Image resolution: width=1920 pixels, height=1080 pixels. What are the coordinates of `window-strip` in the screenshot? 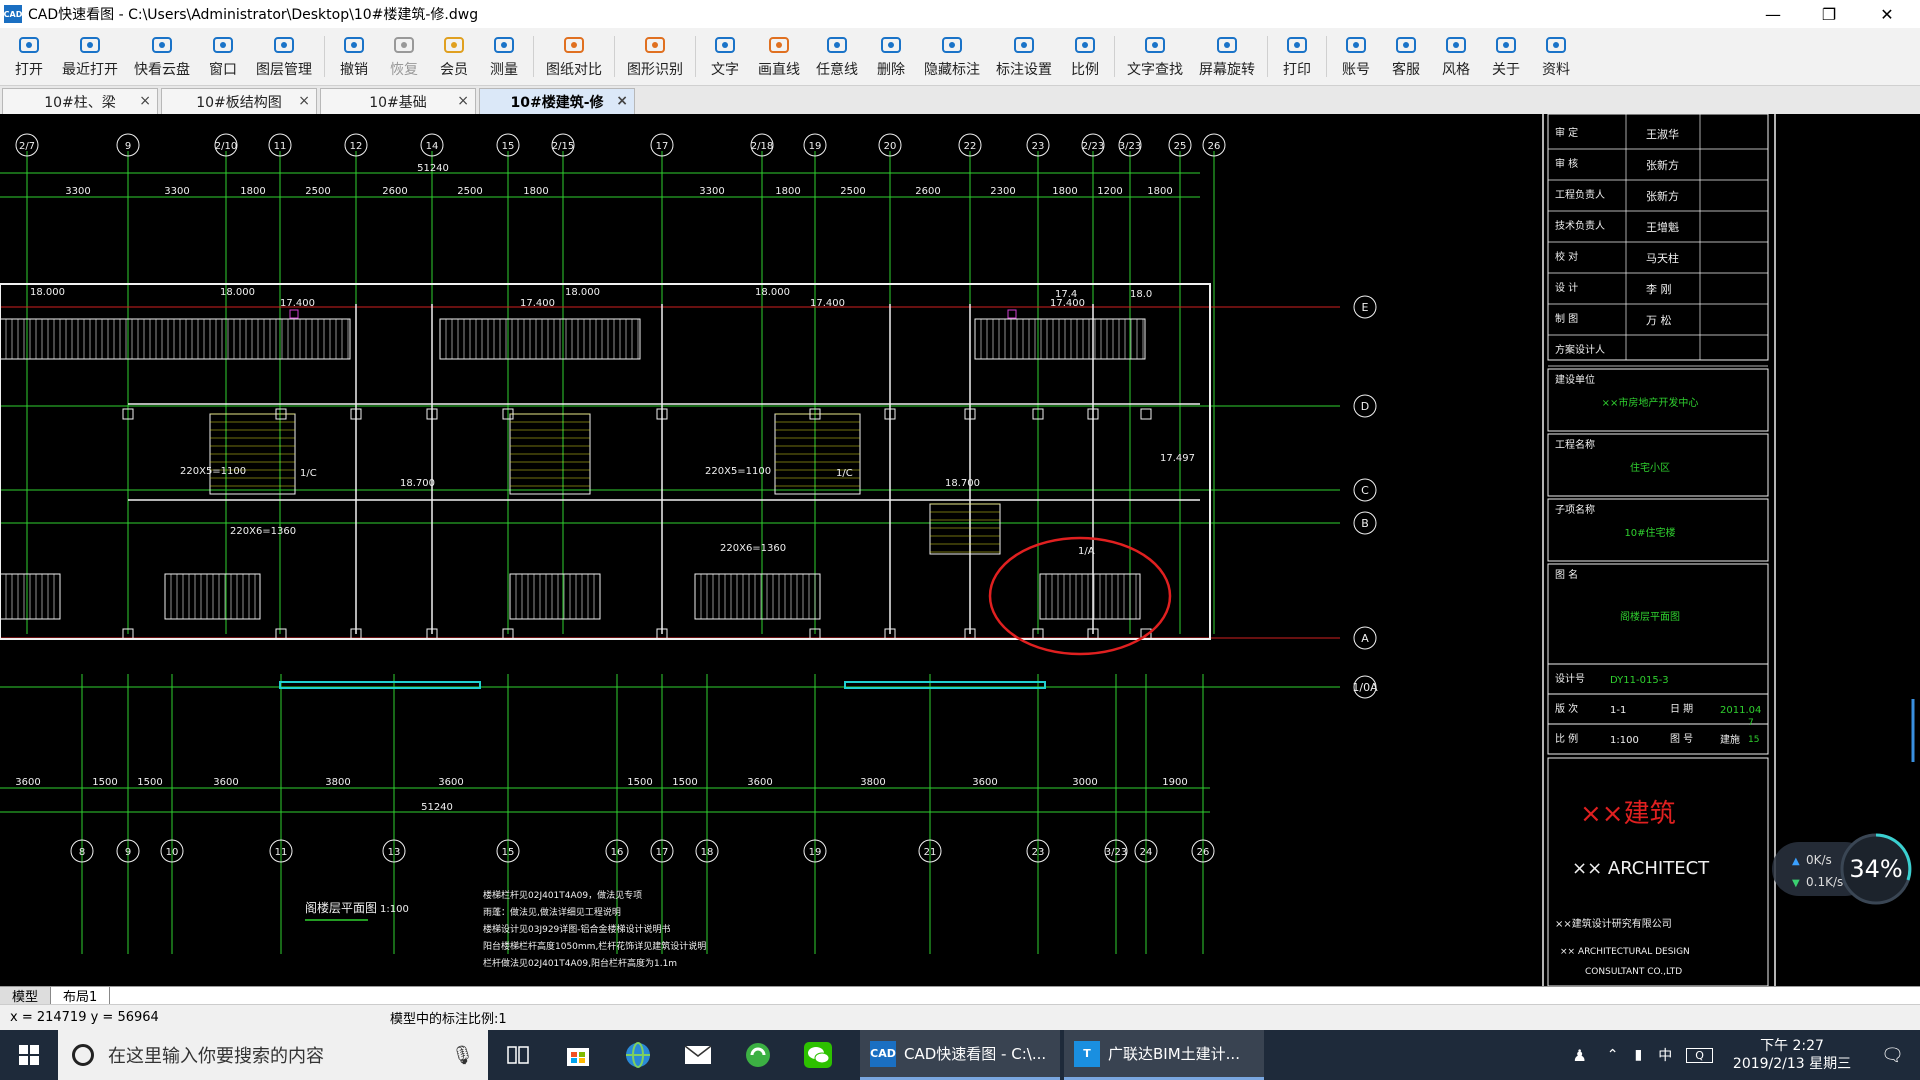 It's located at (380, 685).